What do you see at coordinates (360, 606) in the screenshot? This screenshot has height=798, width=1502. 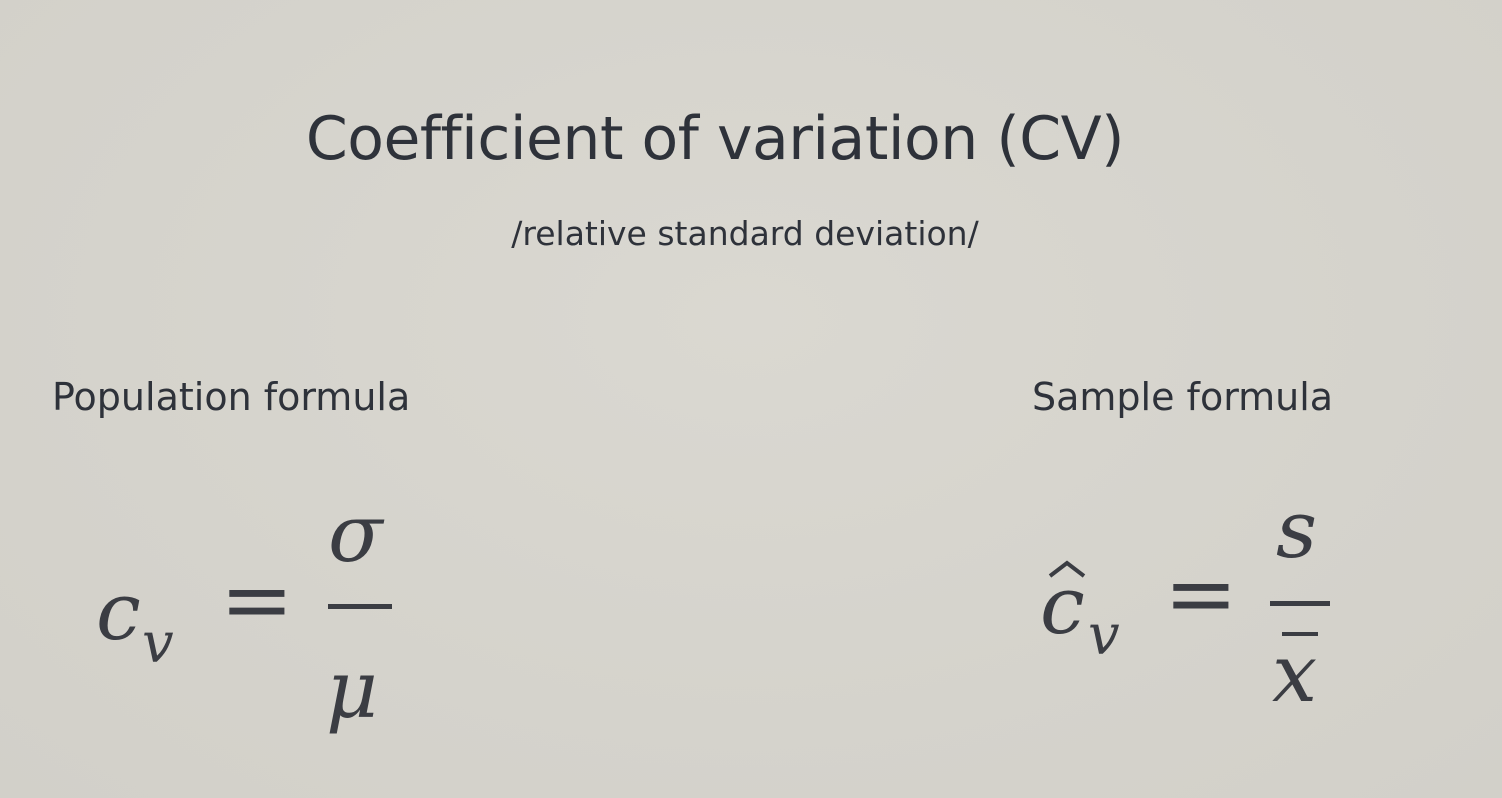 I see `population-fraction-bar` at bounding box center [360, 606].